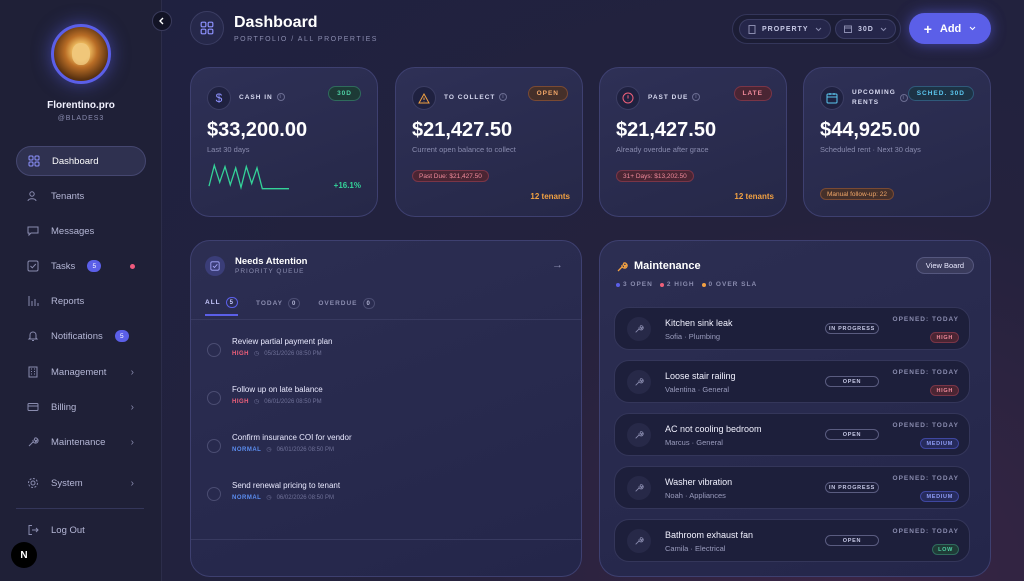  Describe the element at coordinates (257, 130) in the screenshot. I see `cash-in-value: $33,200.00` at that location.